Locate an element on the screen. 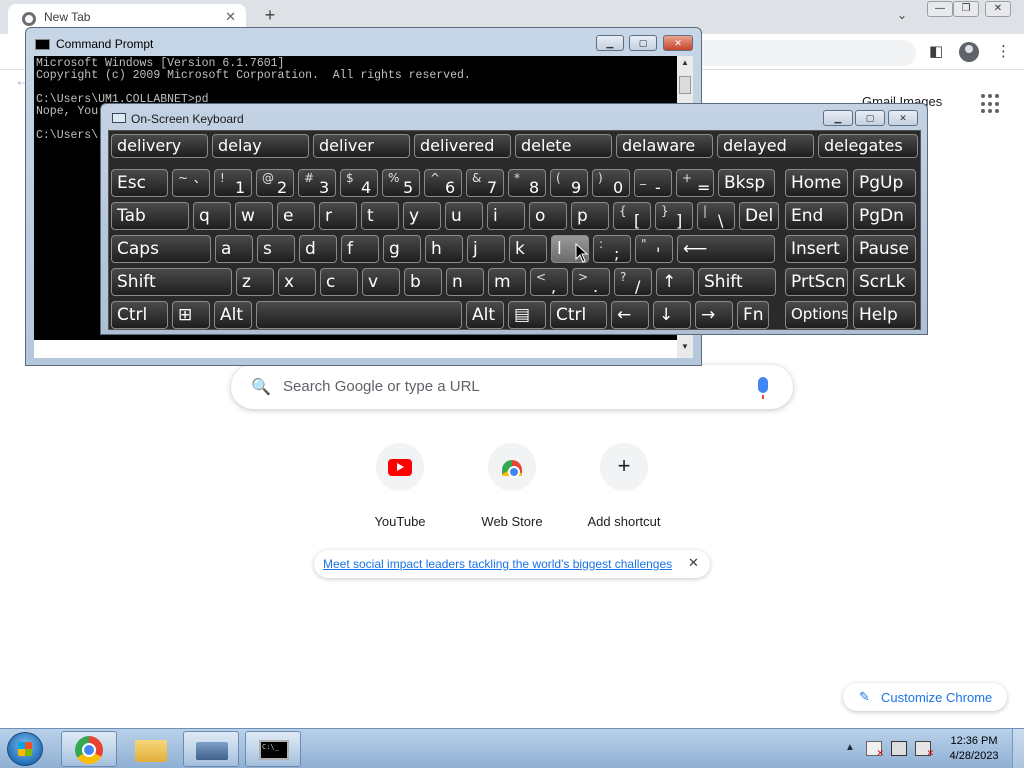 The image size is (1024, 768). customize-chrome-button: ✎ Customize Chrome is located at coordinates (925, 697).